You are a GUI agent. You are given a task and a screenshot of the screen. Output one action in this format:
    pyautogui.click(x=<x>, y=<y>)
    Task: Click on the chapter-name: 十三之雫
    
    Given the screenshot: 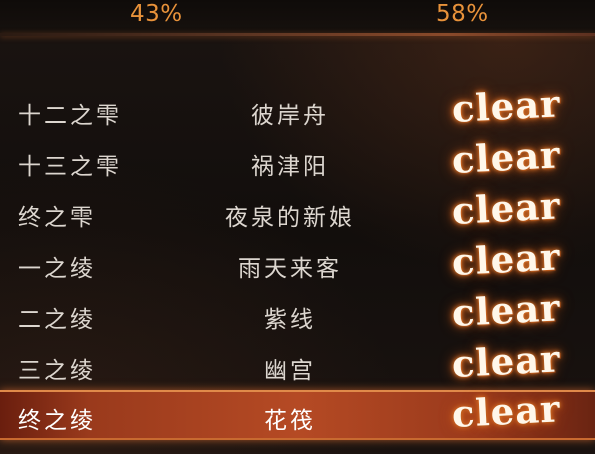 What is the action you would take?
    pyautogui.click(x=70, y=167)
    